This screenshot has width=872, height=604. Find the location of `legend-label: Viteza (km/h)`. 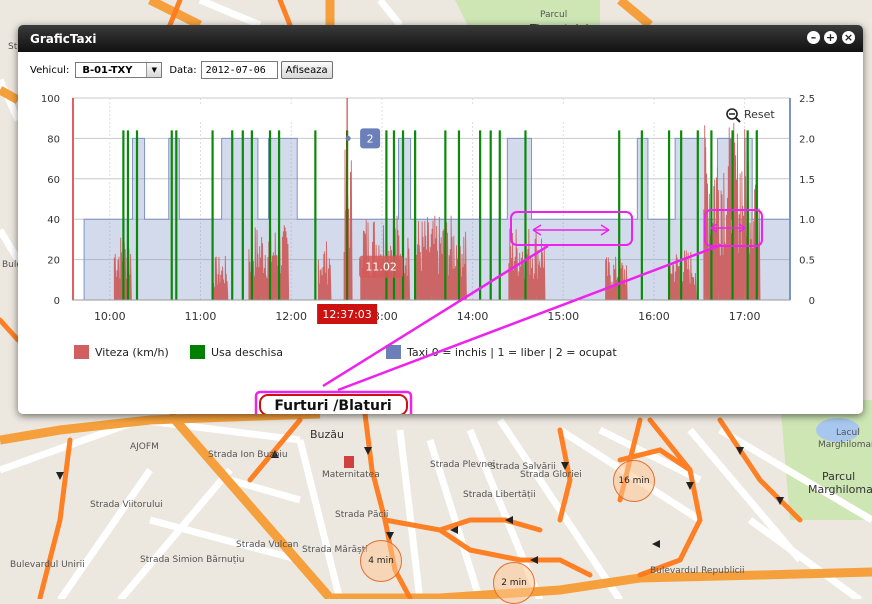

legend-label: Viteza (km/h) is located at coordinates (132, 352).